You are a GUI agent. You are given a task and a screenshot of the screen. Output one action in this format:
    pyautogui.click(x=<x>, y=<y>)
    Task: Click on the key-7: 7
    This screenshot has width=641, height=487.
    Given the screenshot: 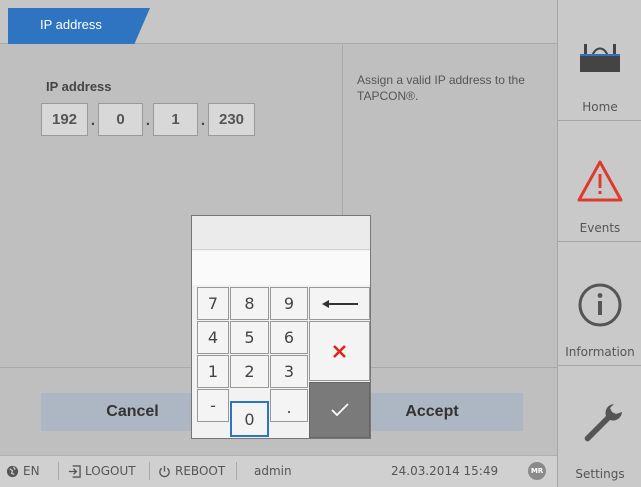 What is the action you would take?
    pyautogui.click(x=213, y=303)
    